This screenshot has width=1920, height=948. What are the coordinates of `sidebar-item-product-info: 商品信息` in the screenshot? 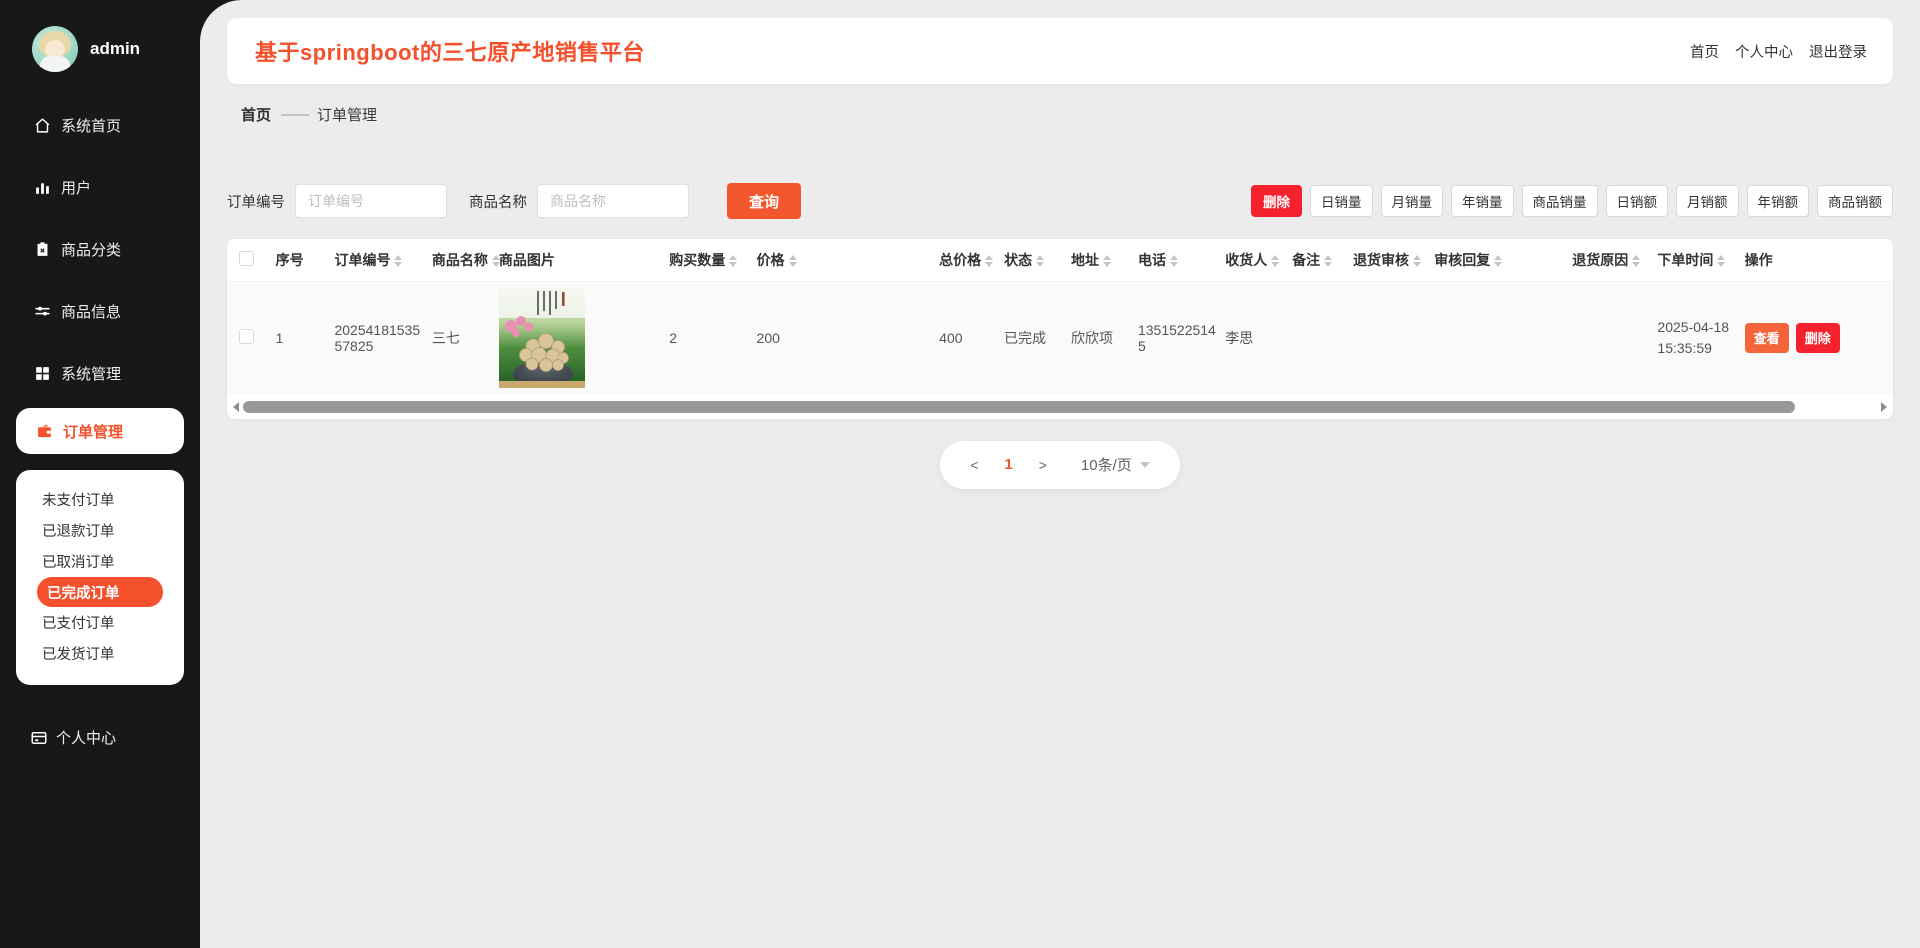 It's located at (100, 311).